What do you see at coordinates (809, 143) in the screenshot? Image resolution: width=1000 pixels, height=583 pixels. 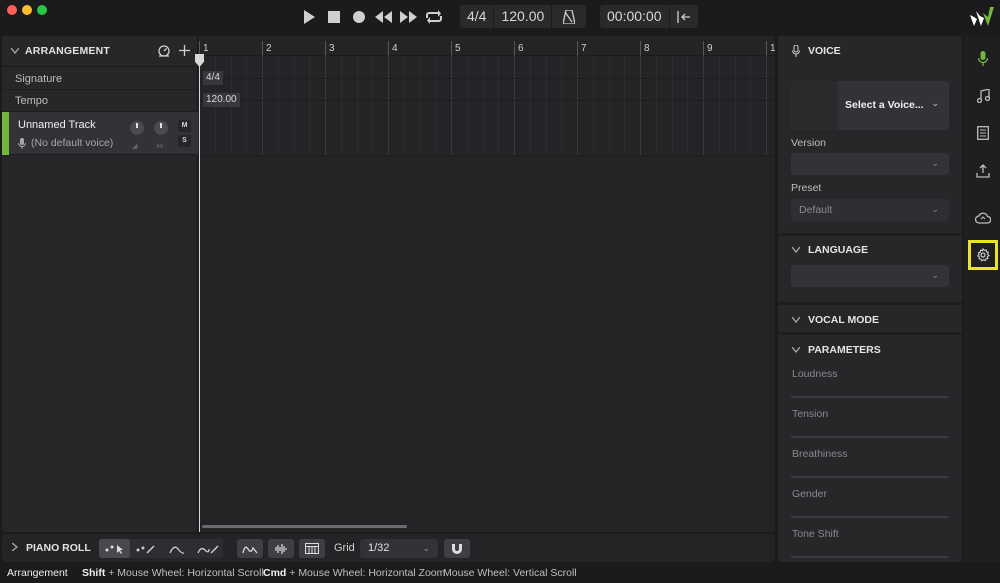 I see `version-label: Version` at bounding box center [809, 143].